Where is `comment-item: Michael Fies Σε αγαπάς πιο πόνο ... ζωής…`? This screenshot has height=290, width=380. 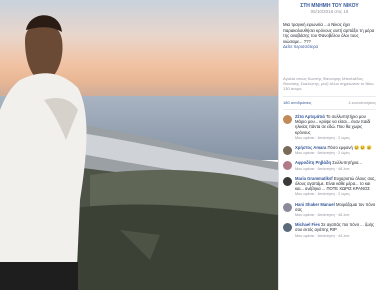
comment-item: Michael Fies Σε αγαπάς πιο πόνο ... ζωής… is located at coordinates (329, 230).